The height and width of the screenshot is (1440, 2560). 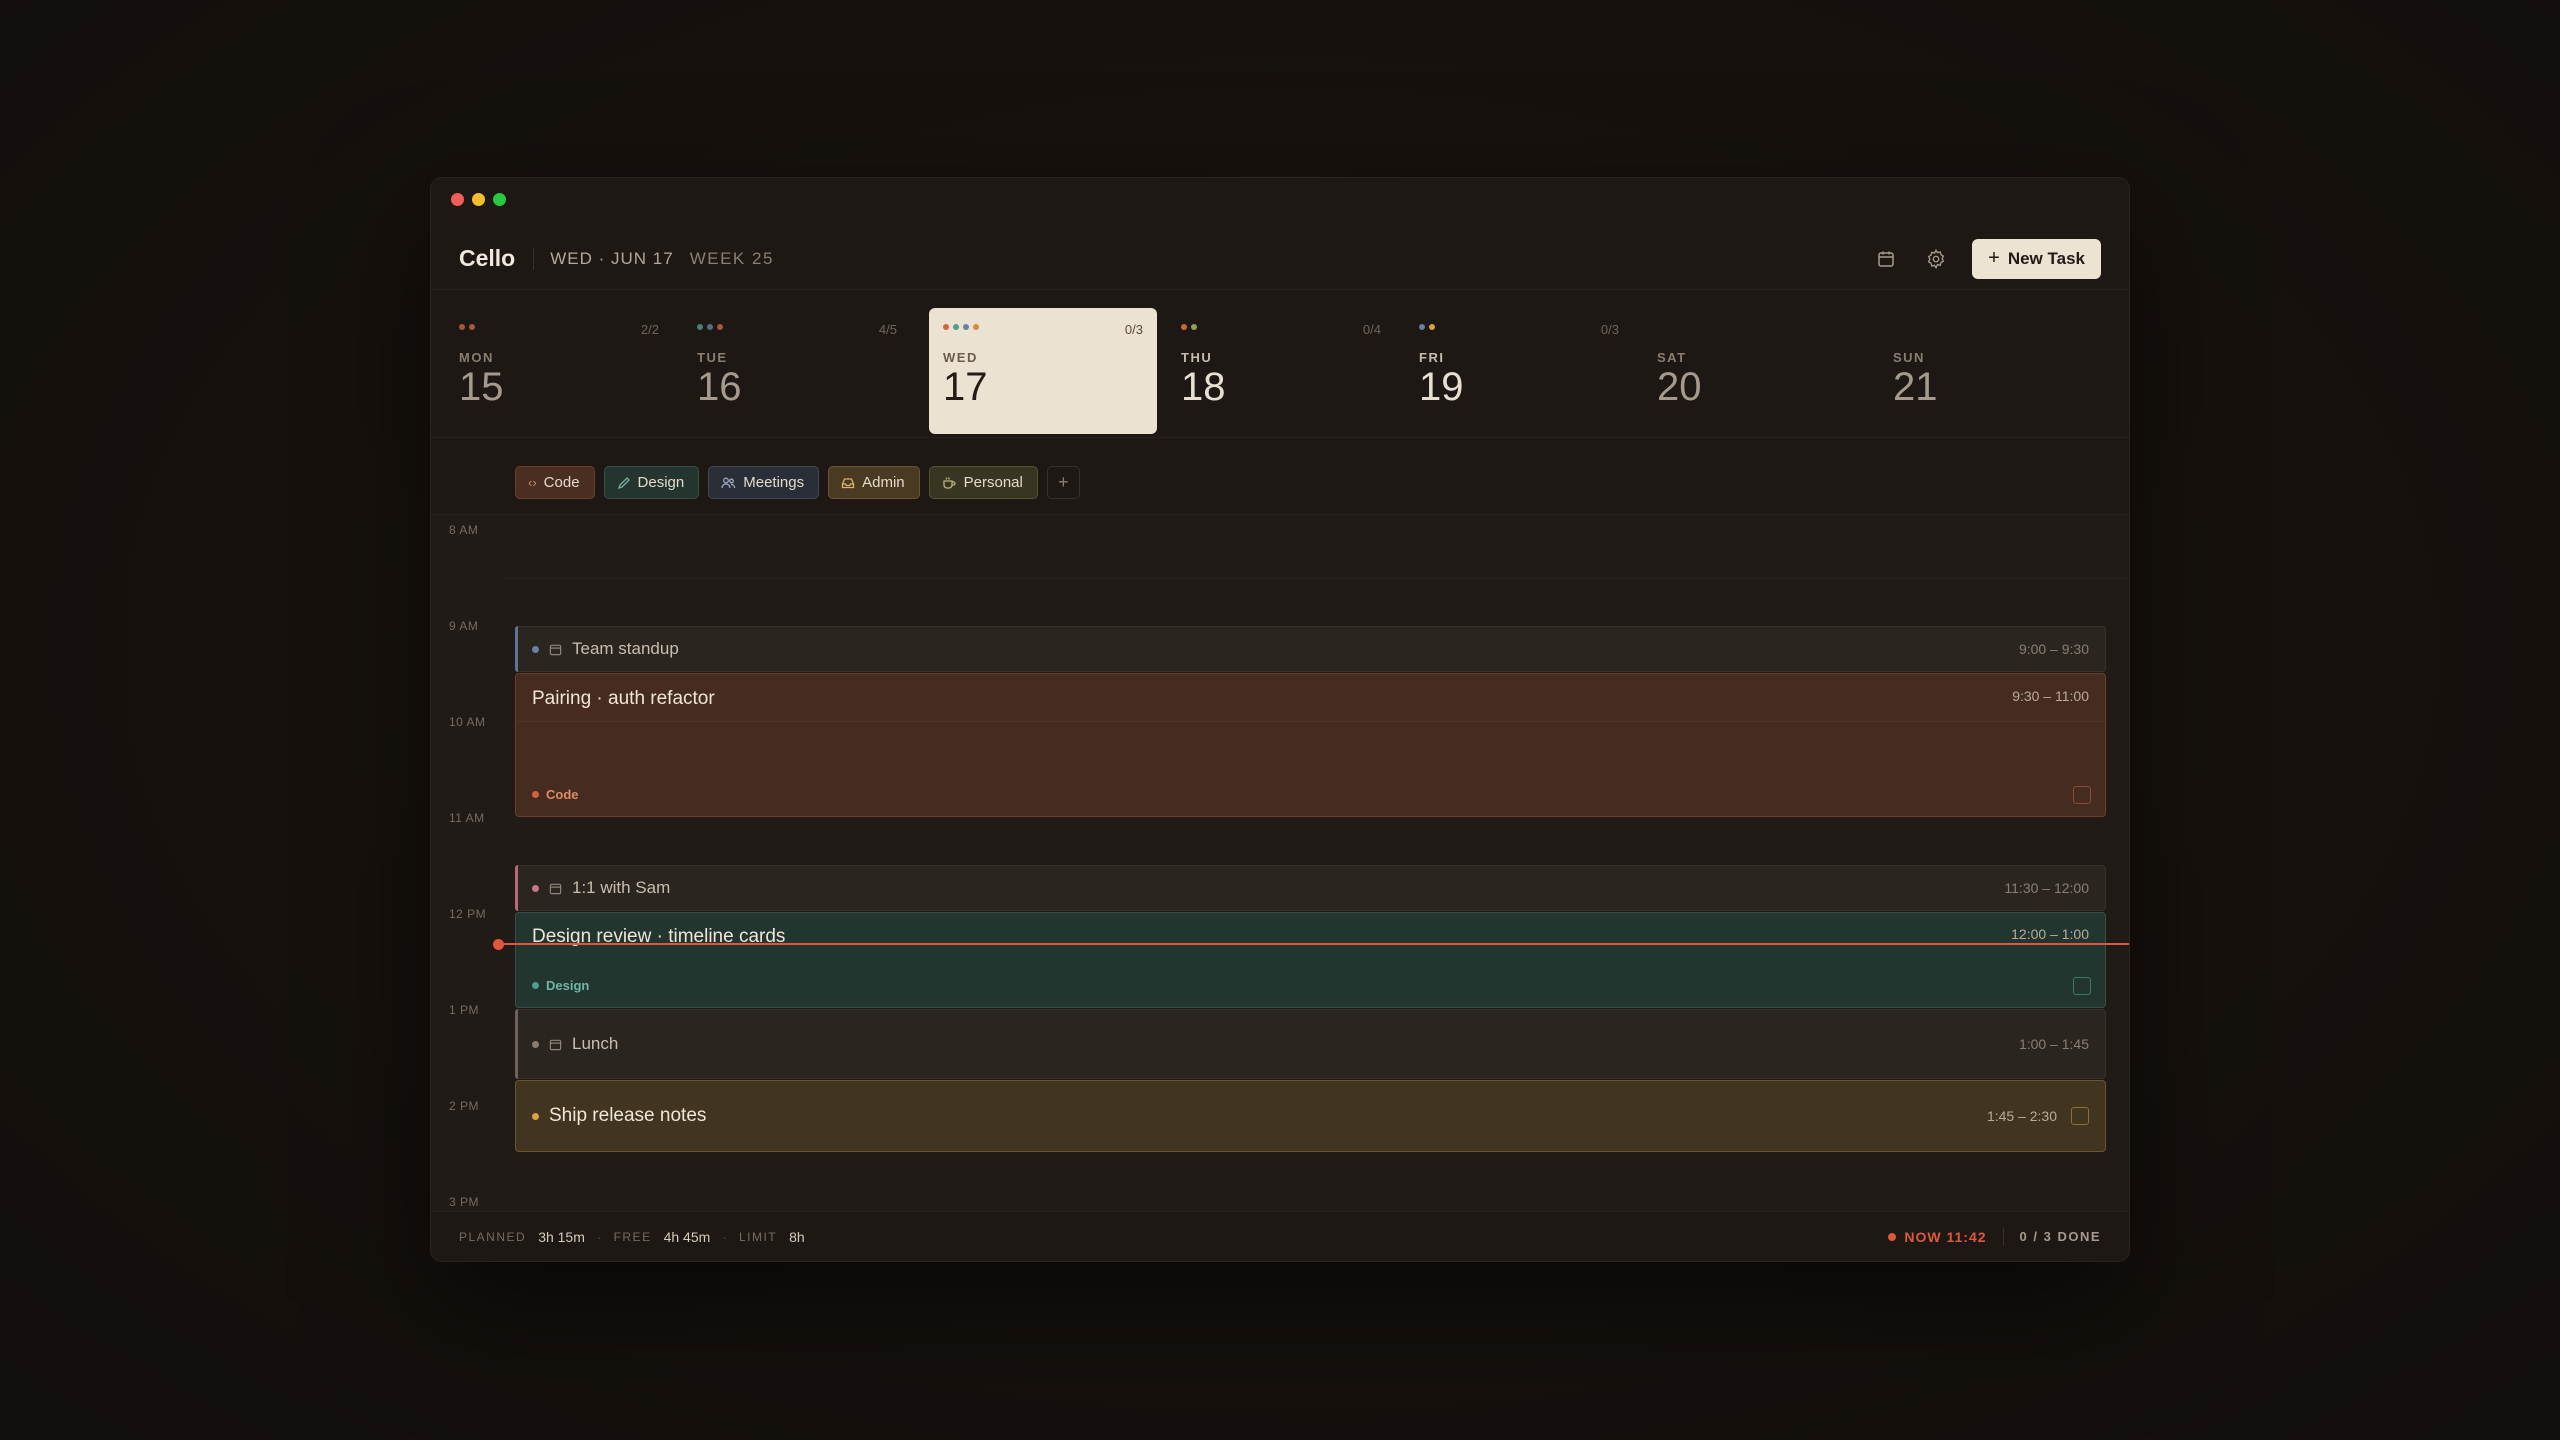 What do you see at coordinates (555, 482) in the screenshot?
I see `tag-code: ‹› Code` at bounding box center [555, 482].